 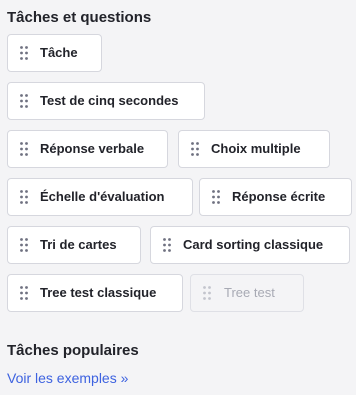 I want to click on task-chip-label: Tree test classique, so click(x=98, y=292).